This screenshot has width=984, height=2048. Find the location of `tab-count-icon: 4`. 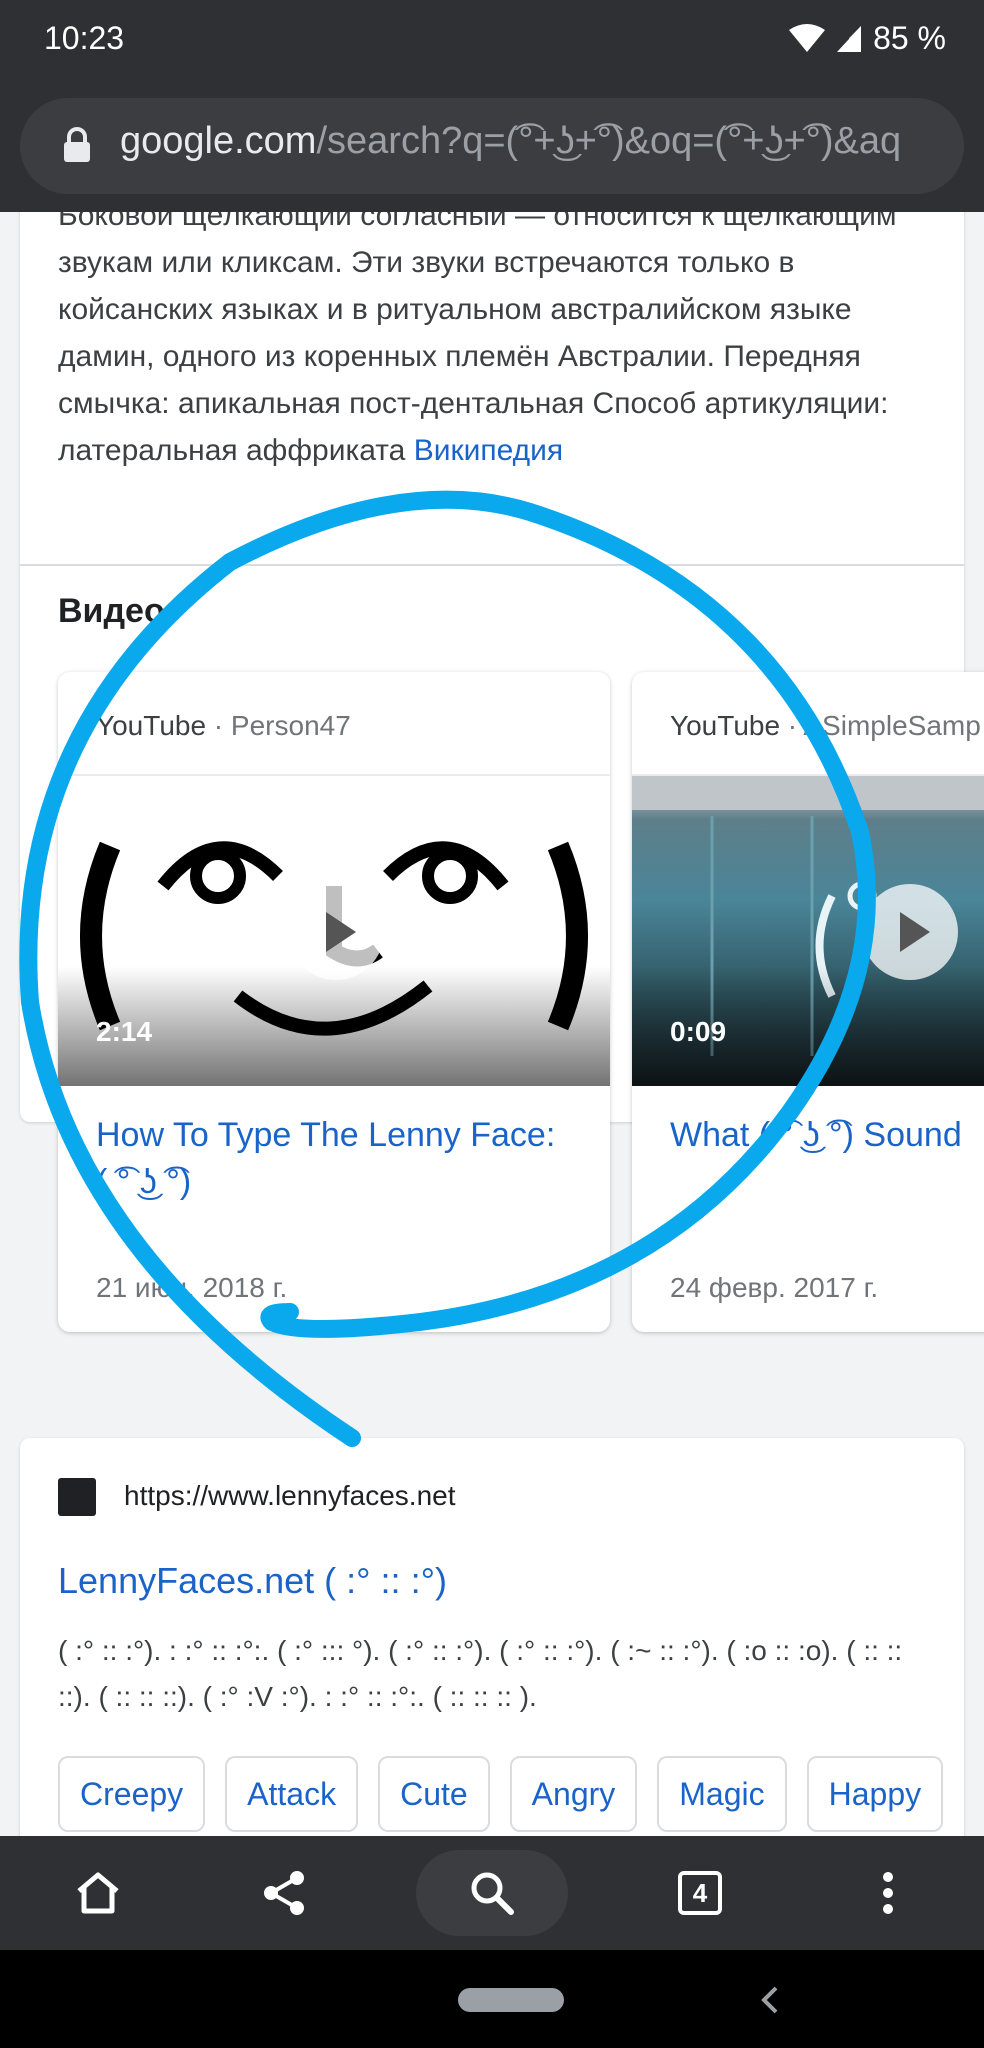

tab-count-icon: 4 is located at coordinates (700, 1893).